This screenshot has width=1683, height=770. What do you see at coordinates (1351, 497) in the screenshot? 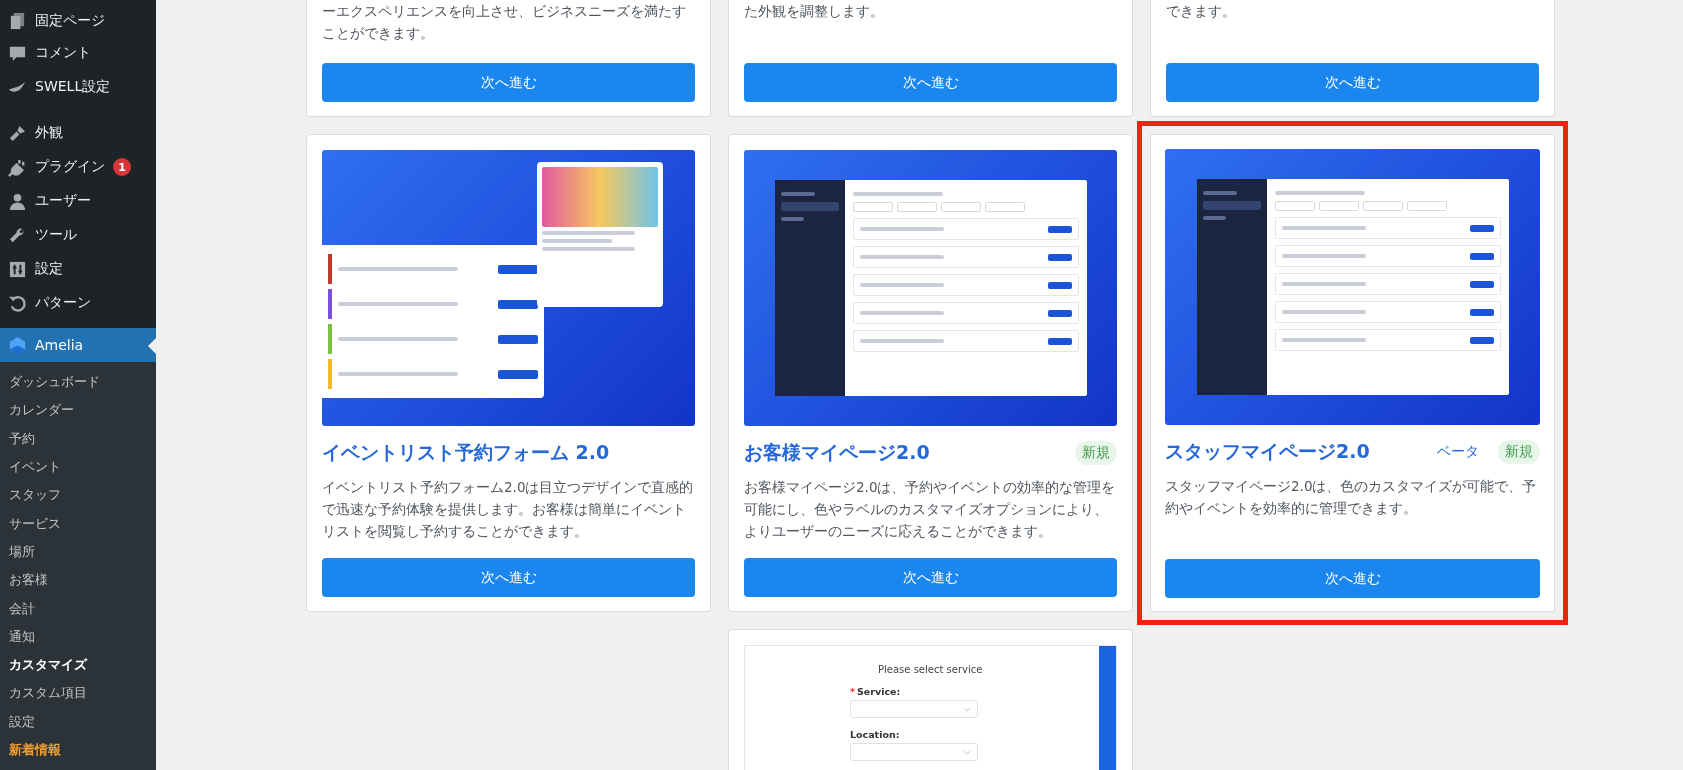
I see `card-description: スタッフマイページ2.0は、色のカスタマイズが可能で、予約やイベントを効率的に管理できます。` at bounding box center [1351, 497].